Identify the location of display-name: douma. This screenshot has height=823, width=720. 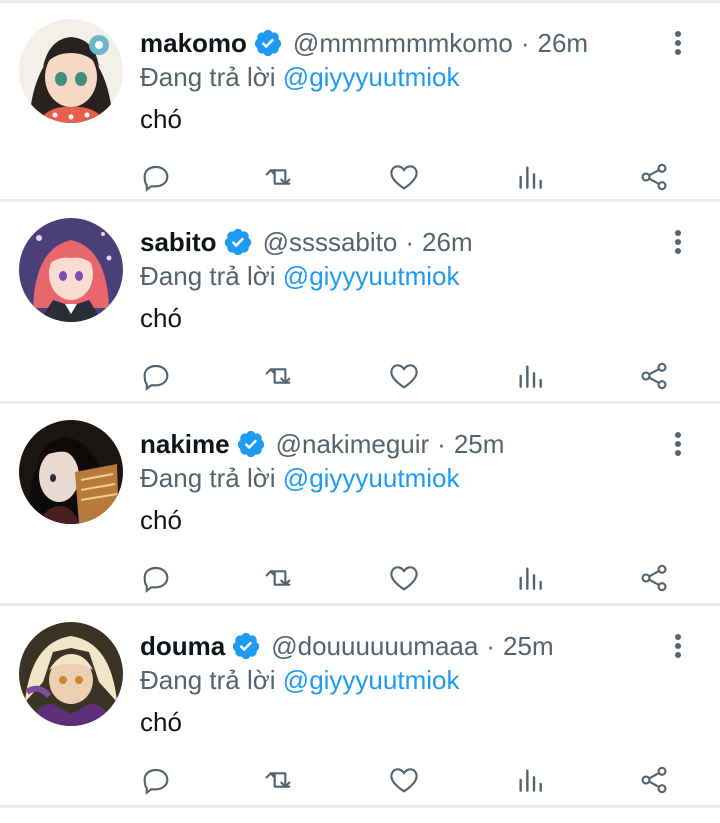
(182, 646).